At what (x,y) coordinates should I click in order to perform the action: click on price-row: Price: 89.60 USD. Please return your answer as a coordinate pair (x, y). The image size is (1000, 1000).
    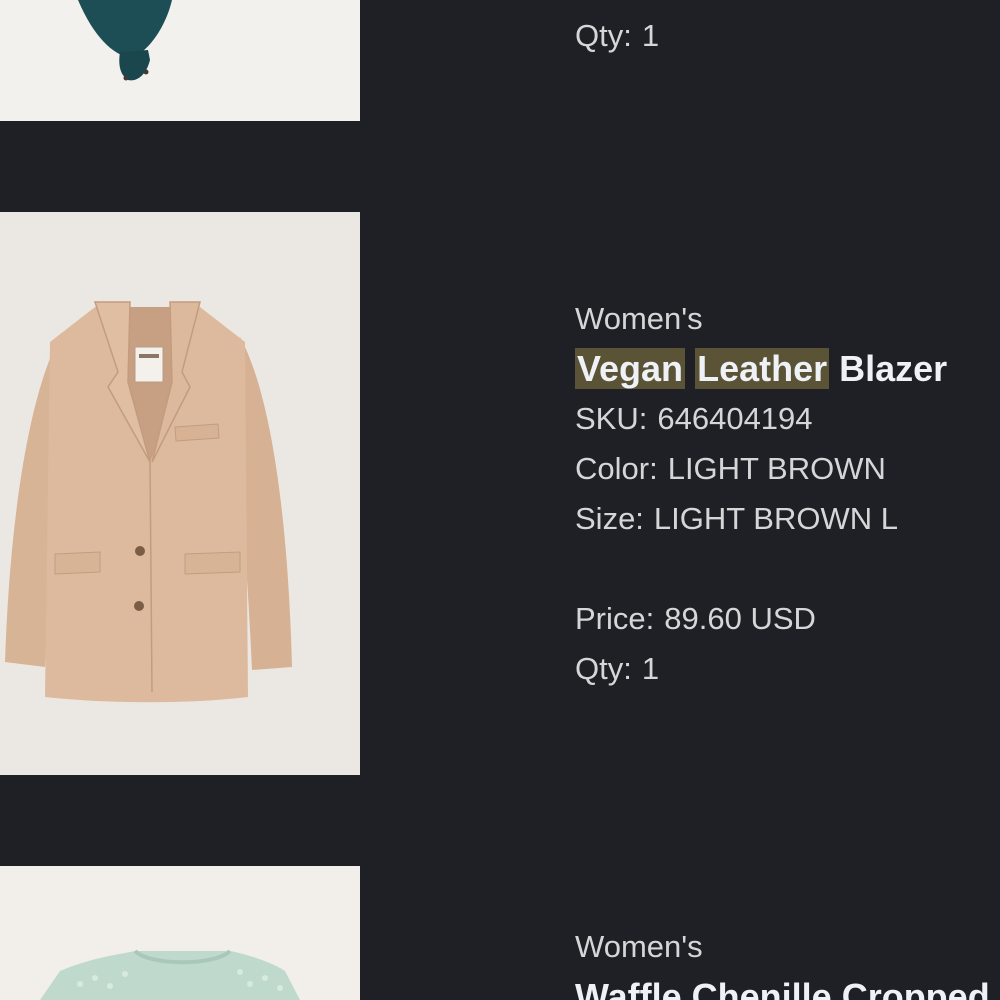
    Looking at the image, I should click on (761, 619).